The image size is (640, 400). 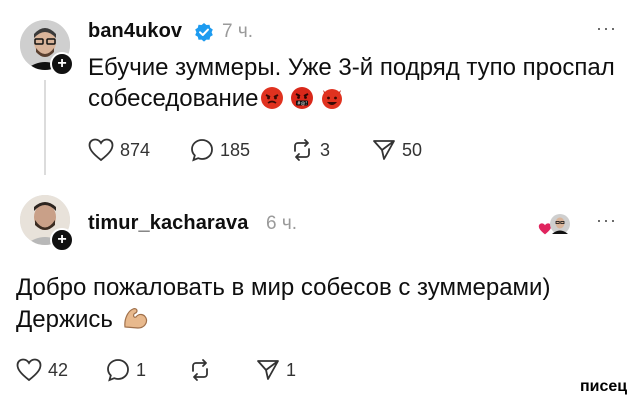 What do you see at coordinates (604, 386) in the screenshot?
I see `watermark: писец` at bounding box center [604, 386].